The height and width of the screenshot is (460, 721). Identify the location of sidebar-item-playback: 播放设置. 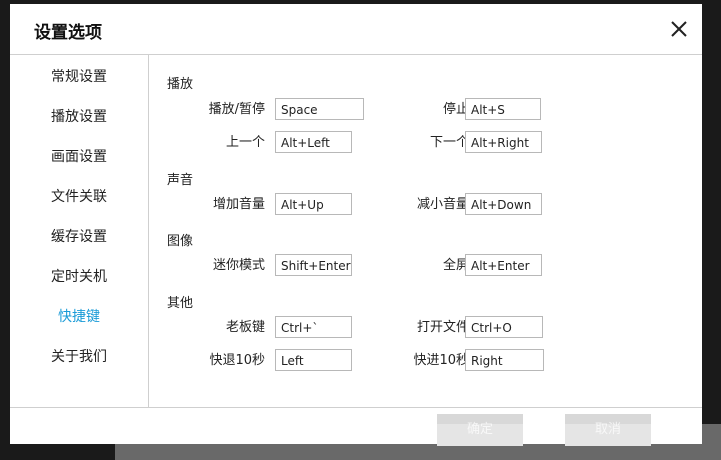
(79, 117).